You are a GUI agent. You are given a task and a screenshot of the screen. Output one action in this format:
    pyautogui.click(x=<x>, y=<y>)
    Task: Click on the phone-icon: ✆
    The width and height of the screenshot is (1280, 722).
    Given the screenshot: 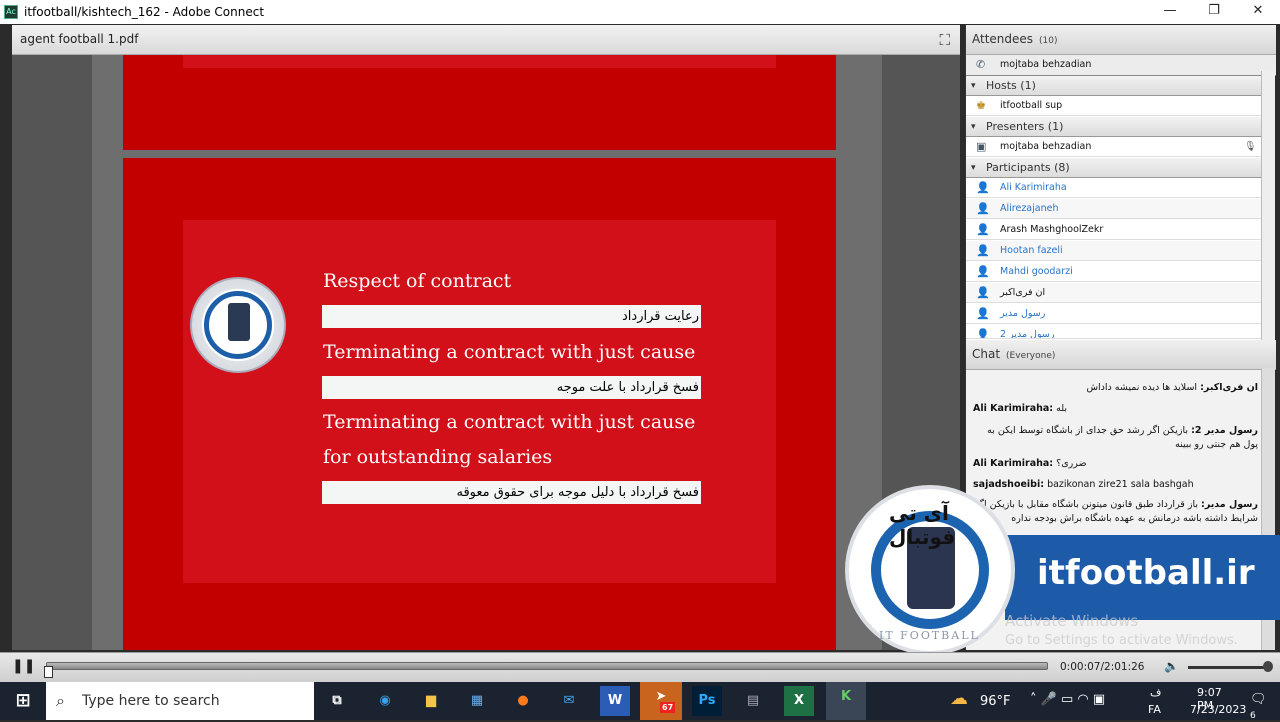 What is the action you would take?
    pyautogui.click(x=981, y=64)
    